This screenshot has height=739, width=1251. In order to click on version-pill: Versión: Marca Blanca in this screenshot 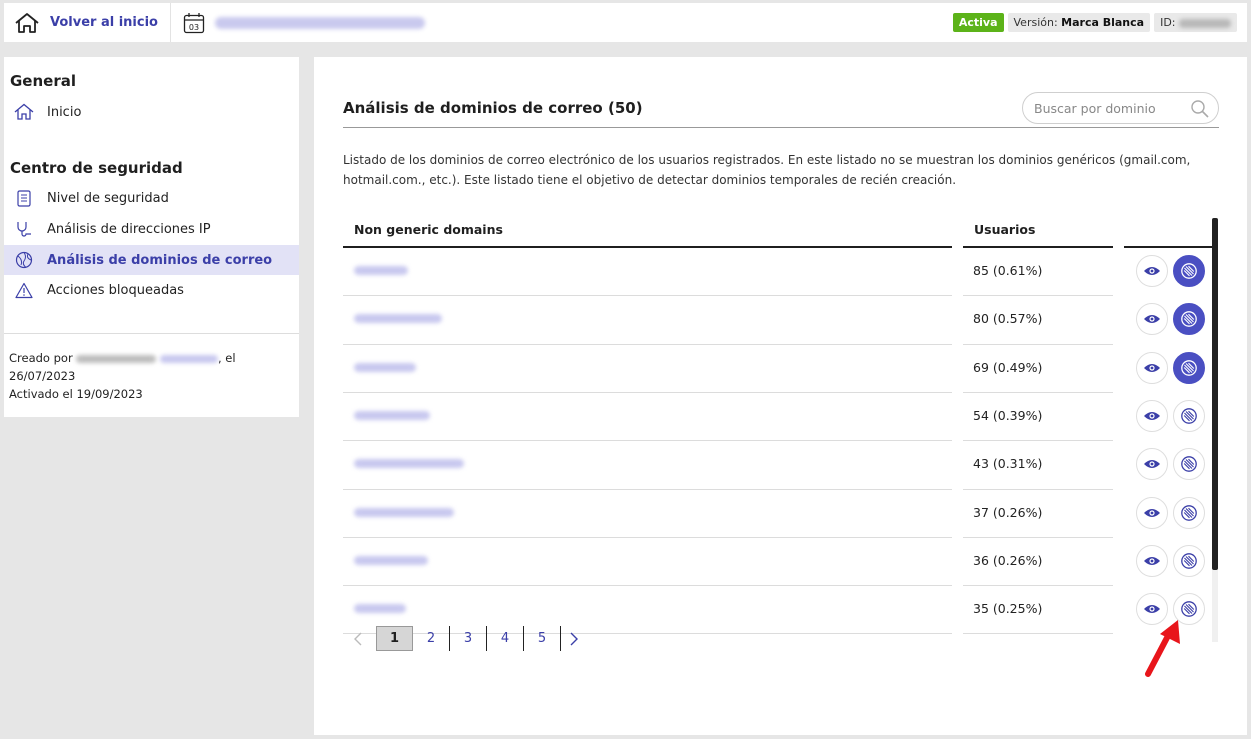, I will do `click(1079, 22)`.